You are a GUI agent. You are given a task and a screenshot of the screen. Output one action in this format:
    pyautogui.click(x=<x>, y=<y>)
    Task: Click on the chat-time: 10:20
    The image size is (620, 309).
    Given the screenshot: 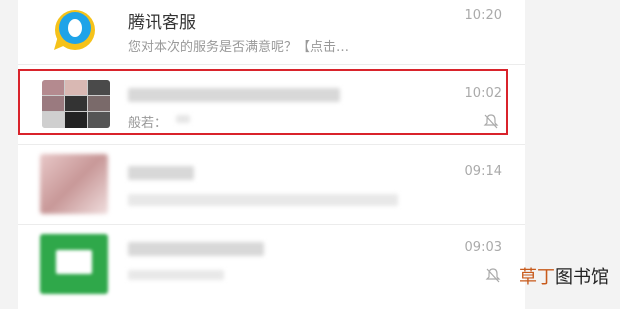 What is the action you would take?
    pyautogui.click(x=483, y=15)
    